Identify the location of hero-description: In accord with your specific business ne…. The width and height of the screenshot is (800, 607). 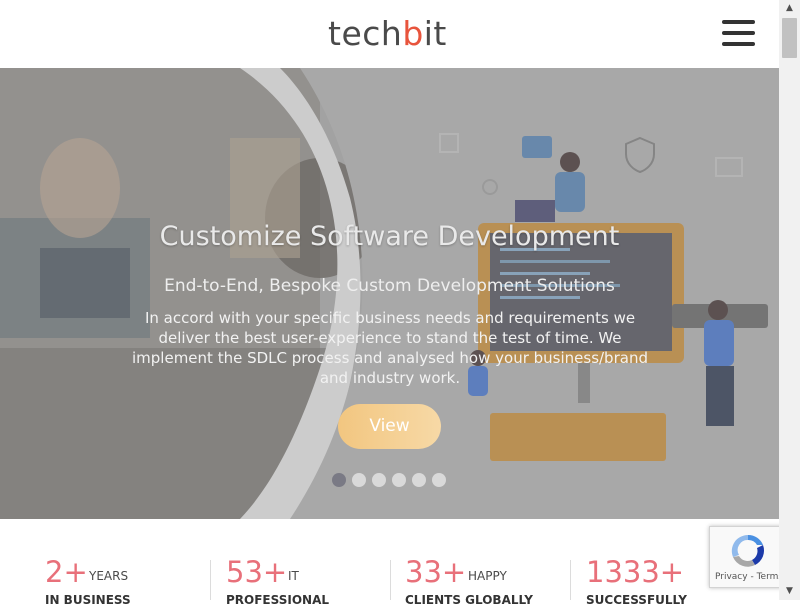
(390, 348).